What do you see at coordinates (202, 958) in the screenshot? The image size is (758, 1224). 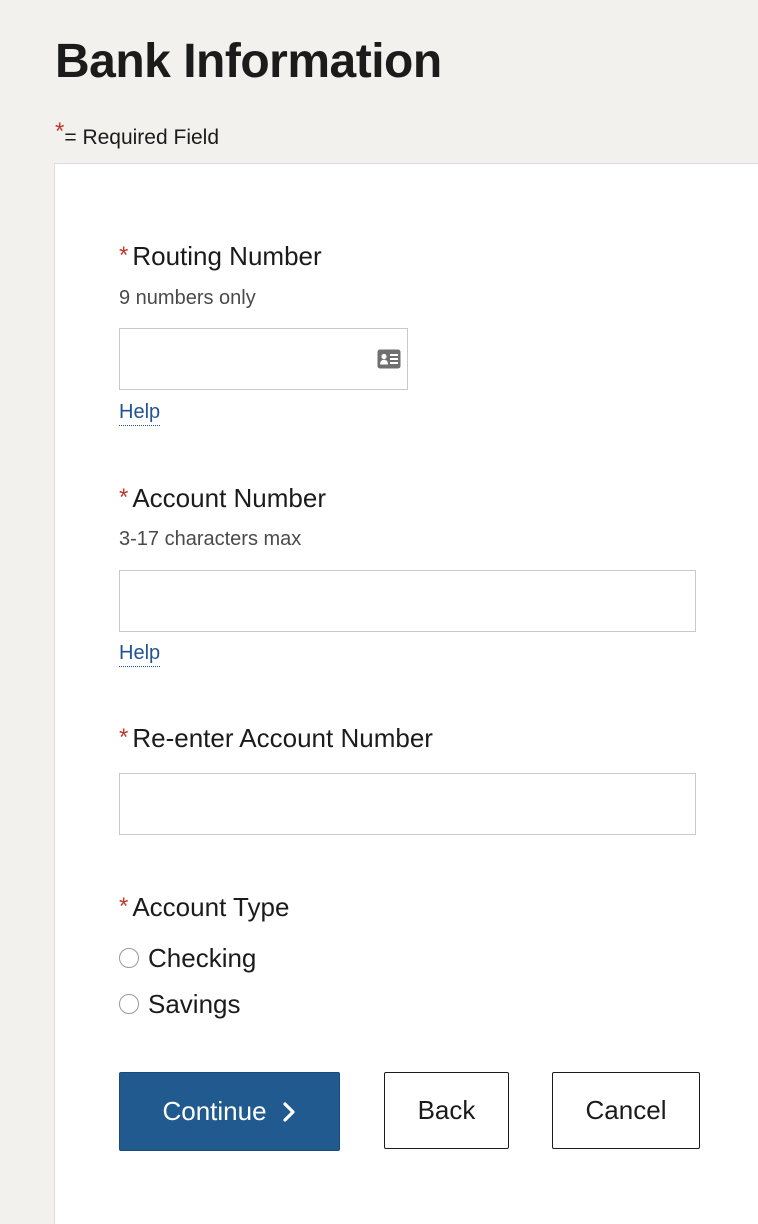 I see `radio-checking-label: Checking` at bounding box center [202, 958].